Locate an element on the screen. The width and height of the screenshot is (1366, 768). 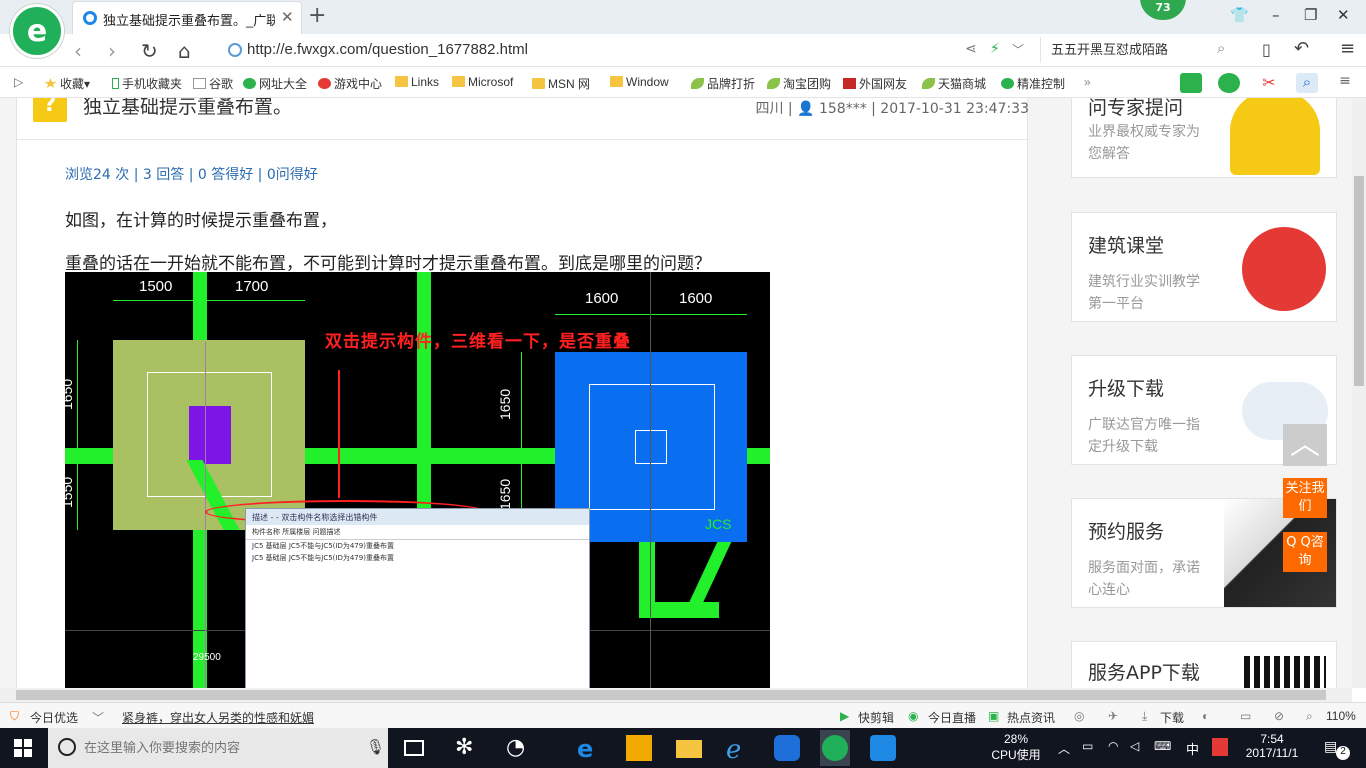
ime-indicator: 中 is located at coordinates (1192, 748).